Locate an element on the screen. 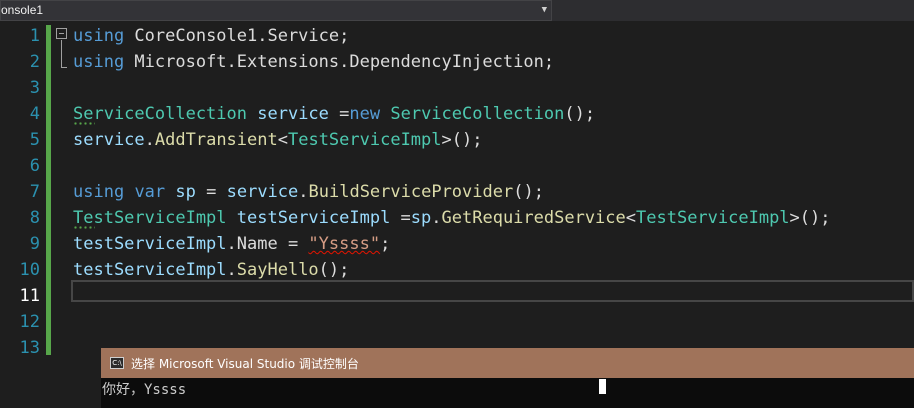 The width and height of the screenshot is (914, 408). code-line: using CoreConsole1.Service; is located at coordinates (493, 36).